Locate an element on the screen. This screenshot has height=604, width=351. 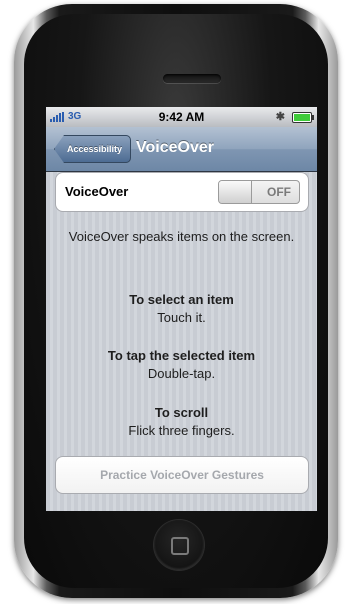
instruction-heading-tap: To tap the selected item is located at coordinates (181, 355).